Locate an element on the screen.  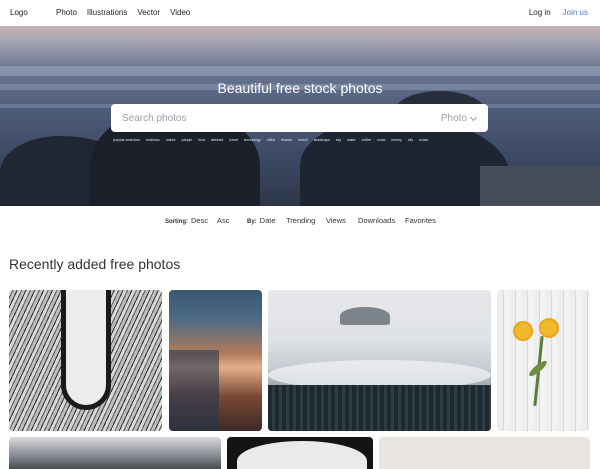
photo-road-shape is located at coordinates (86, 350).